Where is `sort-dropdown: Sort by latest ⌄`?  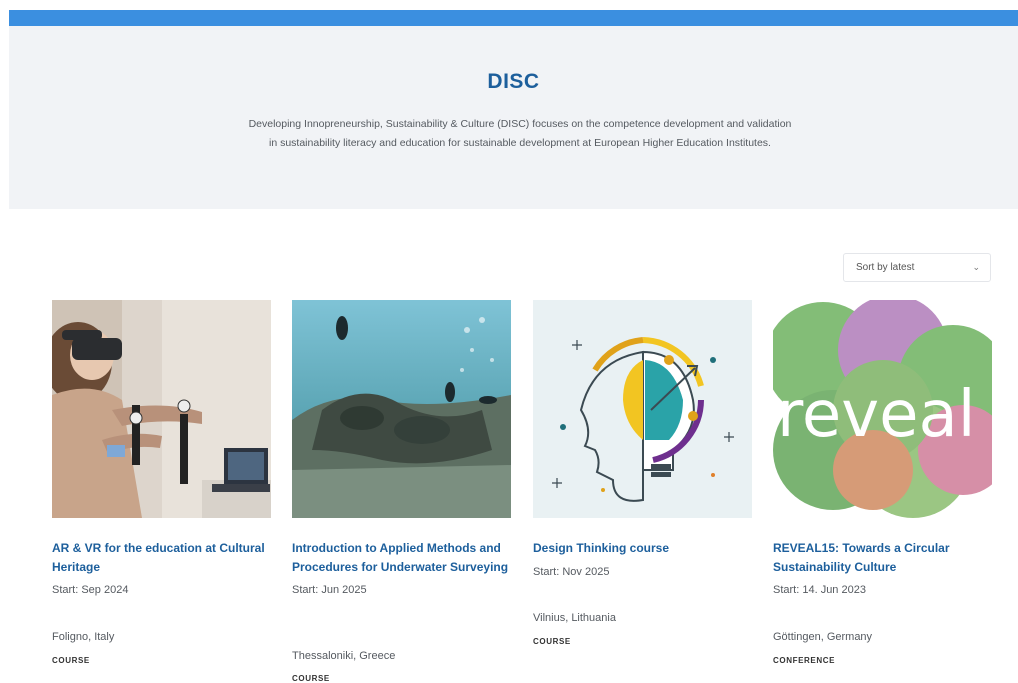 sort-dropdown: Sort by latest ⌄ is located at coordinates (917, 267).